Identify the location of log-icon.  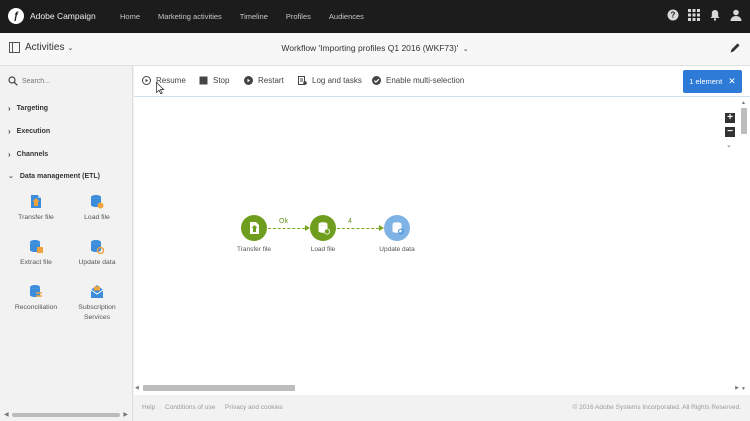
(302, 80).